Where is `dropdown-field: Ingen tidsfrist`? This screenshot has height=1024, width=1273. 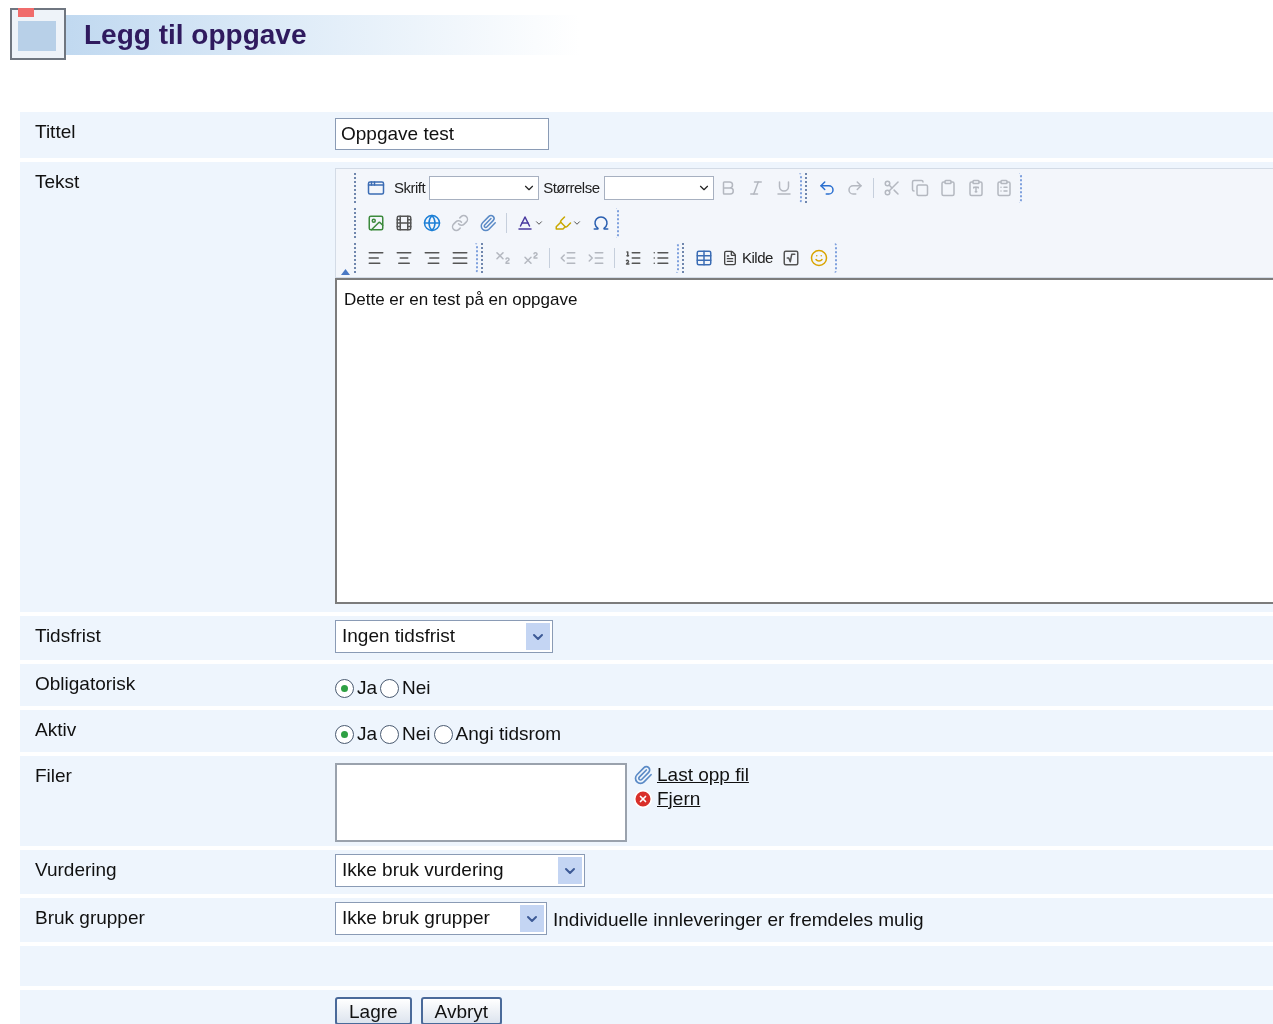
dropdown-field: Ingen tidsfrist is located at coordinates (444, 636).